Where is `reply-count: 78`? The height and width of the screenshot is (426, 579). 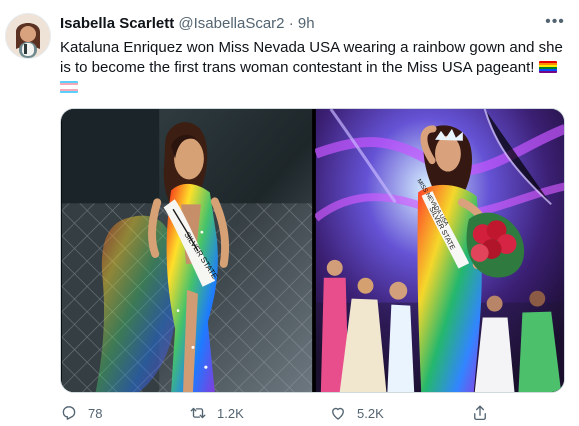
reply-count: 78 is located at coordinates (95, 413).